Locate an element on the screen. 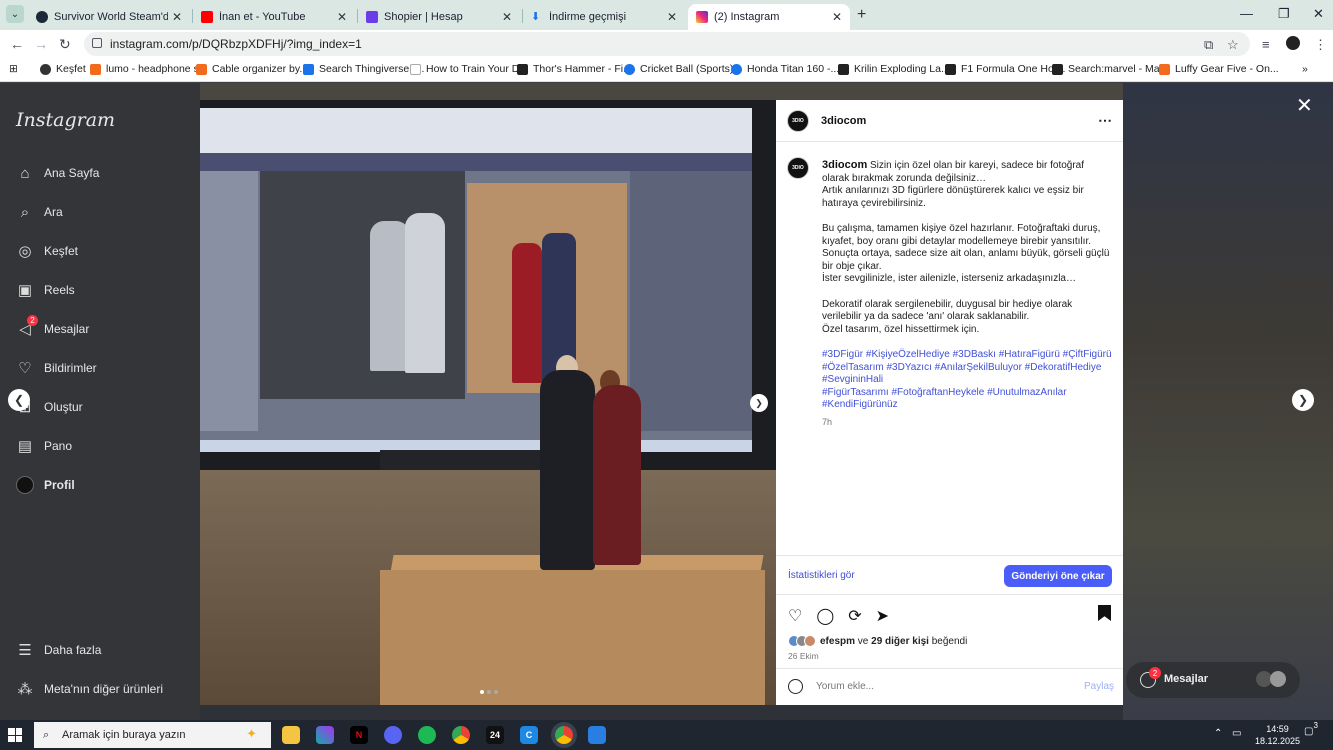 The image size is (1333, 750). windows-start-icon is located at coordinates (15, 735).